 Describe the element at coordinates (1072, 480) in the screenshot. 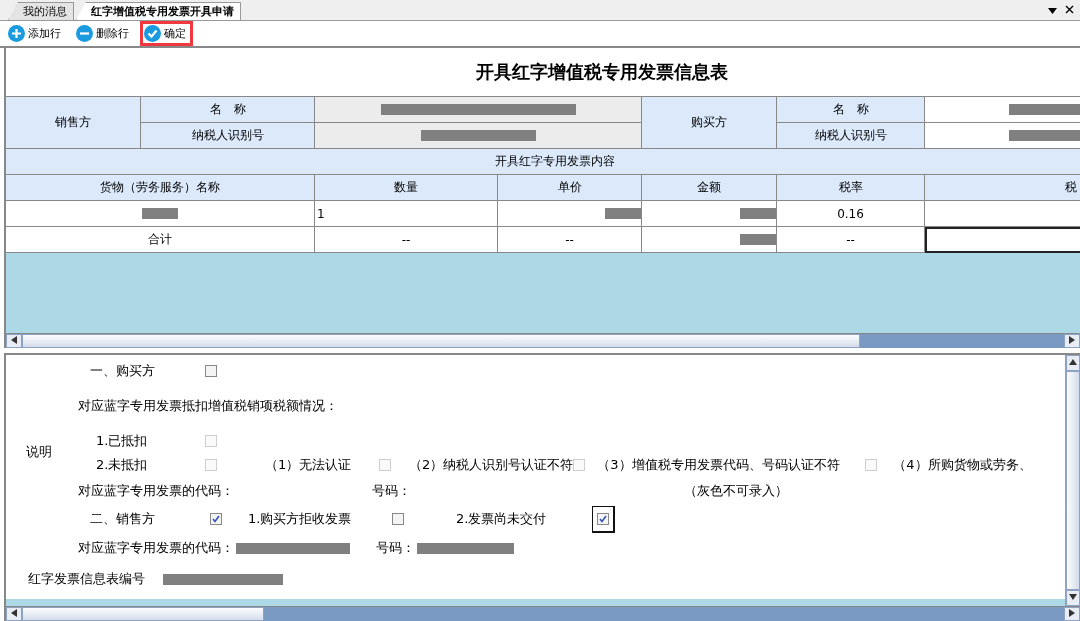

I see `vertical-scrollbar` at that location.